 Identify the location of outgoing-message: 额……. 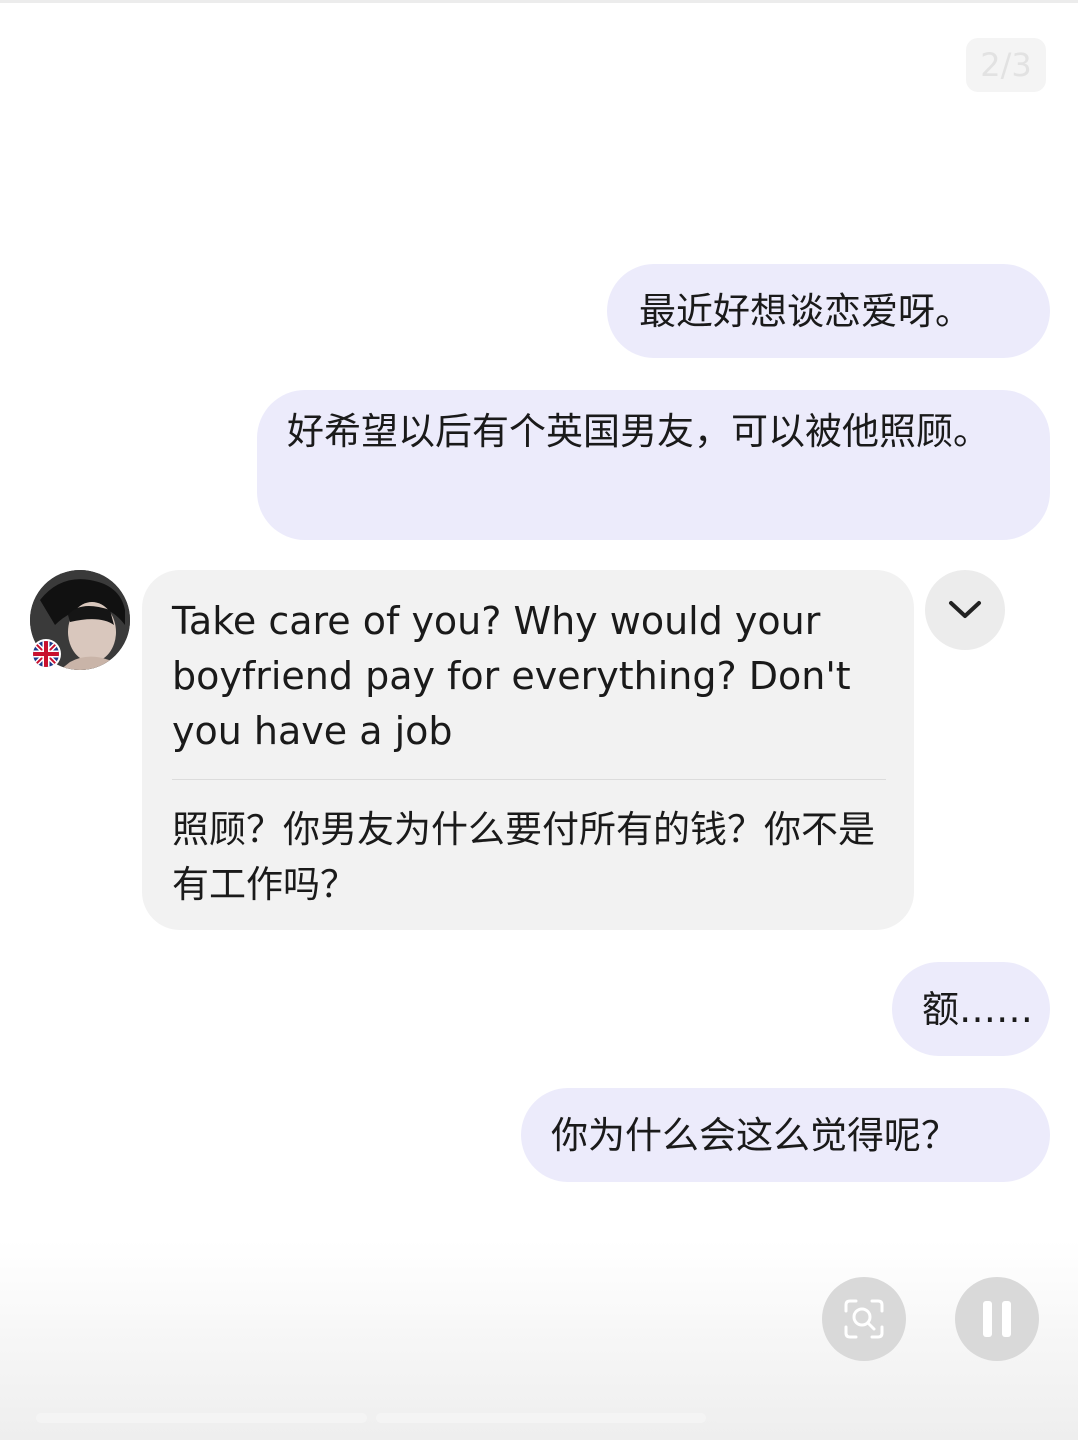
(971, 1009).